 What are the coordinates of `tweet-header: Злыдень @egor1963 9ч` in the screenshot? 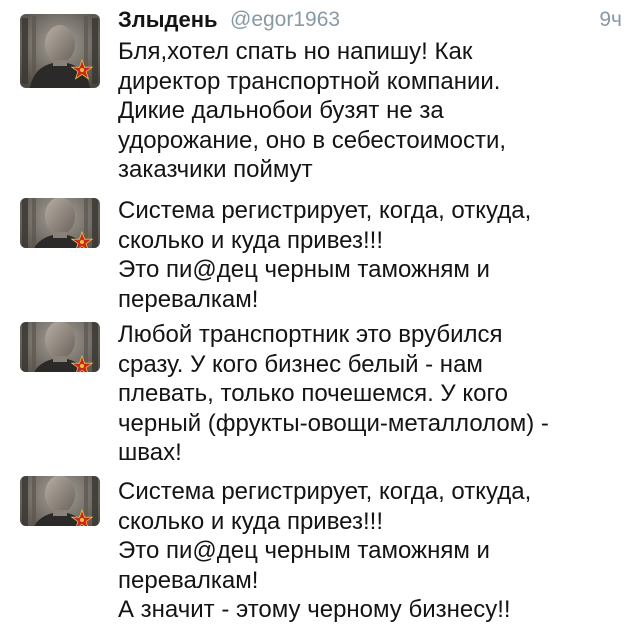 It's located at (373, 20).